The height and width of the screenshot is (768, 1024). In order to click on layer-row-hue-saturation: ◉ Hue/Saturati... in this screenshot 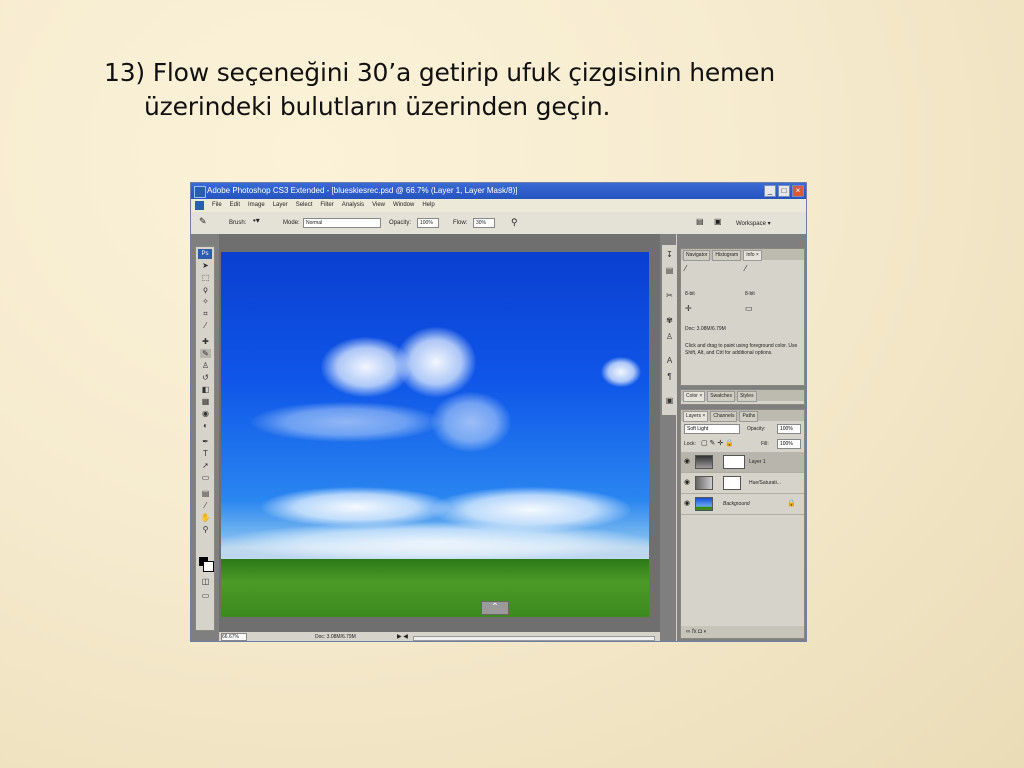, I will do `click(742, 483)`.